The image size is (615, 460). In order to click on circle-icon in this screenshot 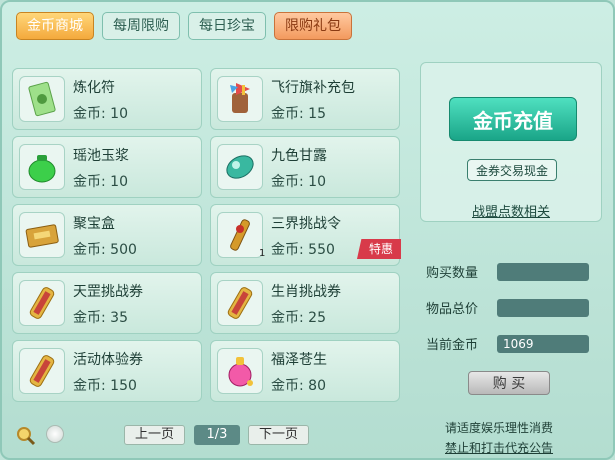, I will do `click(55, 434)`.